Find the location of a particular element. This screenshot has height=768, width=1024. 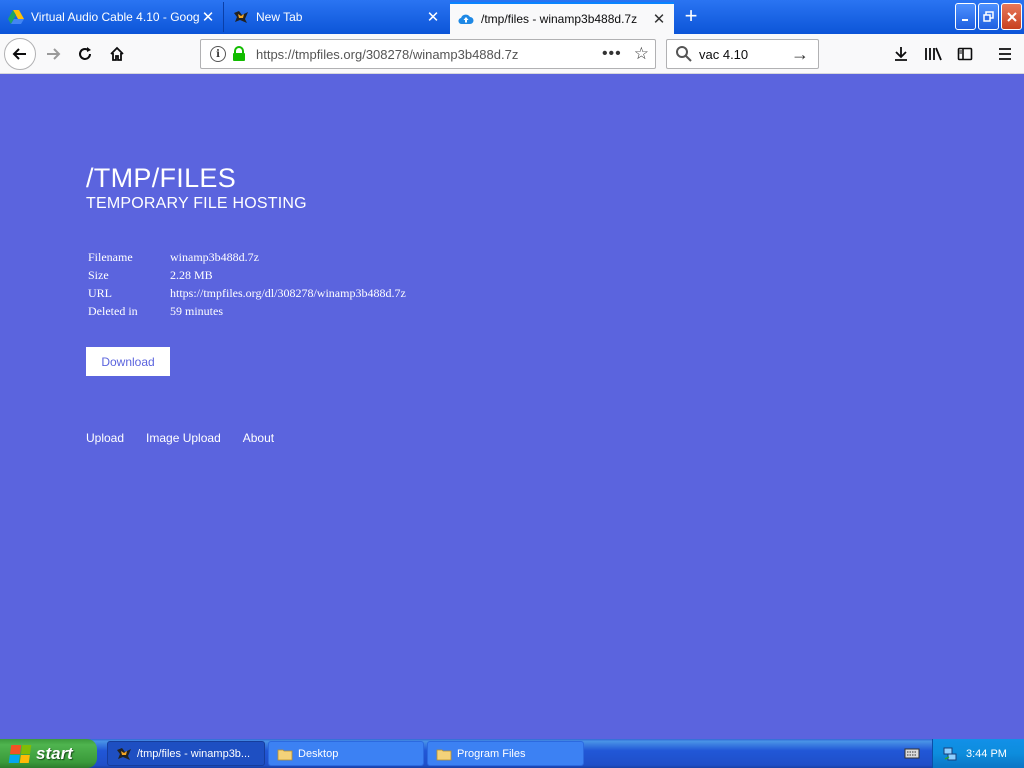

home-icon is located at coordinates (117, 53).